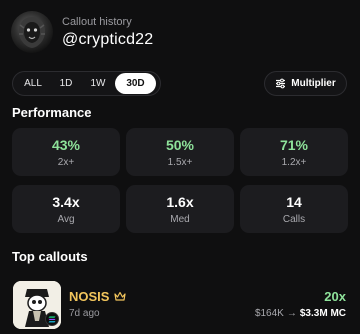 This screenshot has height=334, width=360. What do you see at coordinates (52, 112) in the screenshot?
I see `performance-heading: Performance` at bounding box center [52, 112].